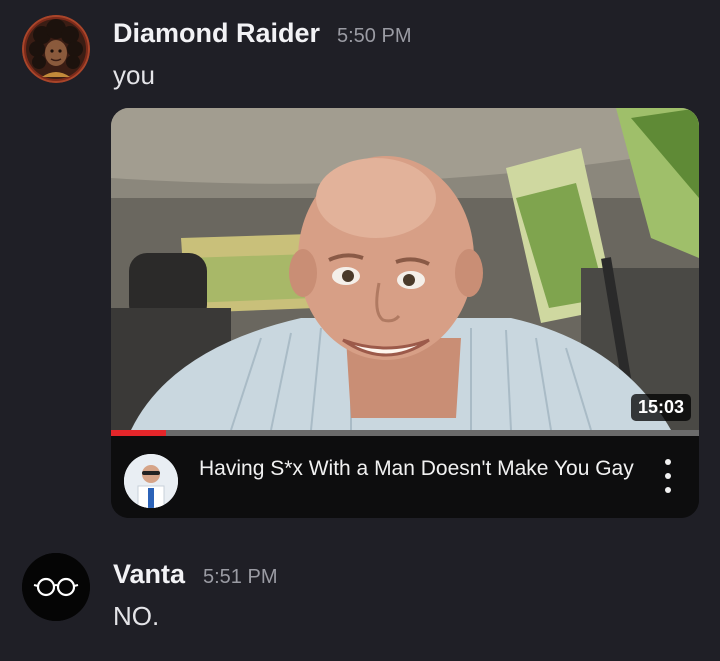  What do you see at coordinates (136, 616) in the screenshot?
I see `message-text: NO.` at bounding box center [136, 616].